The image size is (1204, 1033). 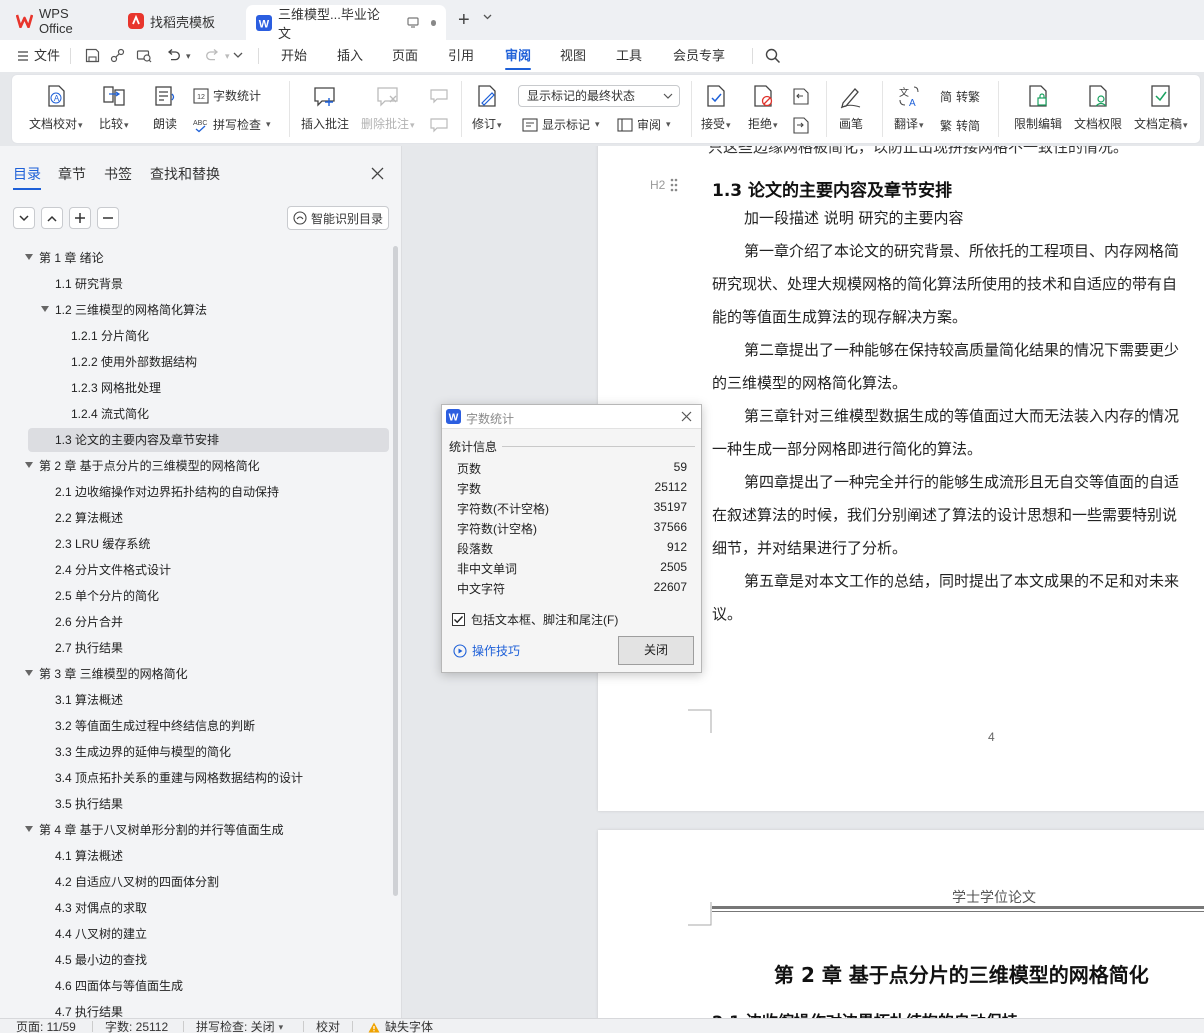 What do you see at coordinates (656, 650) in the screenshot?
I see `close-button: 关闭` at bounding box center [656, 650].